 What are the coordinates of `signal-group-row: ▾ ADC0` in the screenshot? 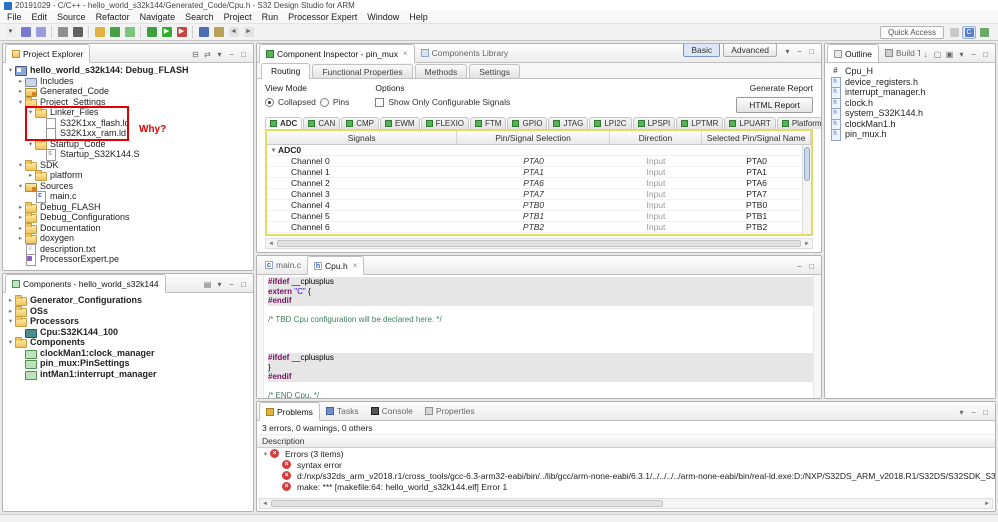 It's located at (539, 150).